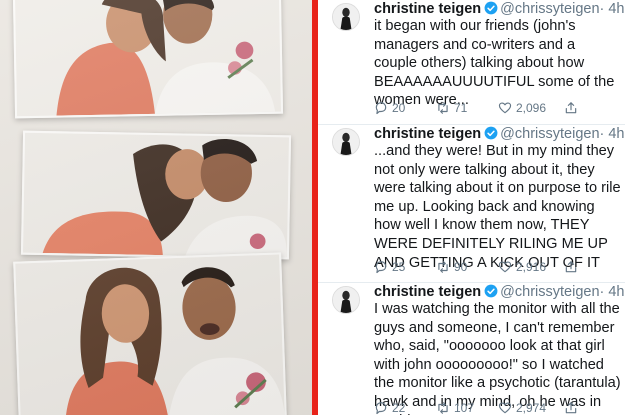 The height and width of the screenshot is (415, 625). Describe the element at coordinates (451, 267) in the screenshot. I see `retweet-button: 90` at that location.